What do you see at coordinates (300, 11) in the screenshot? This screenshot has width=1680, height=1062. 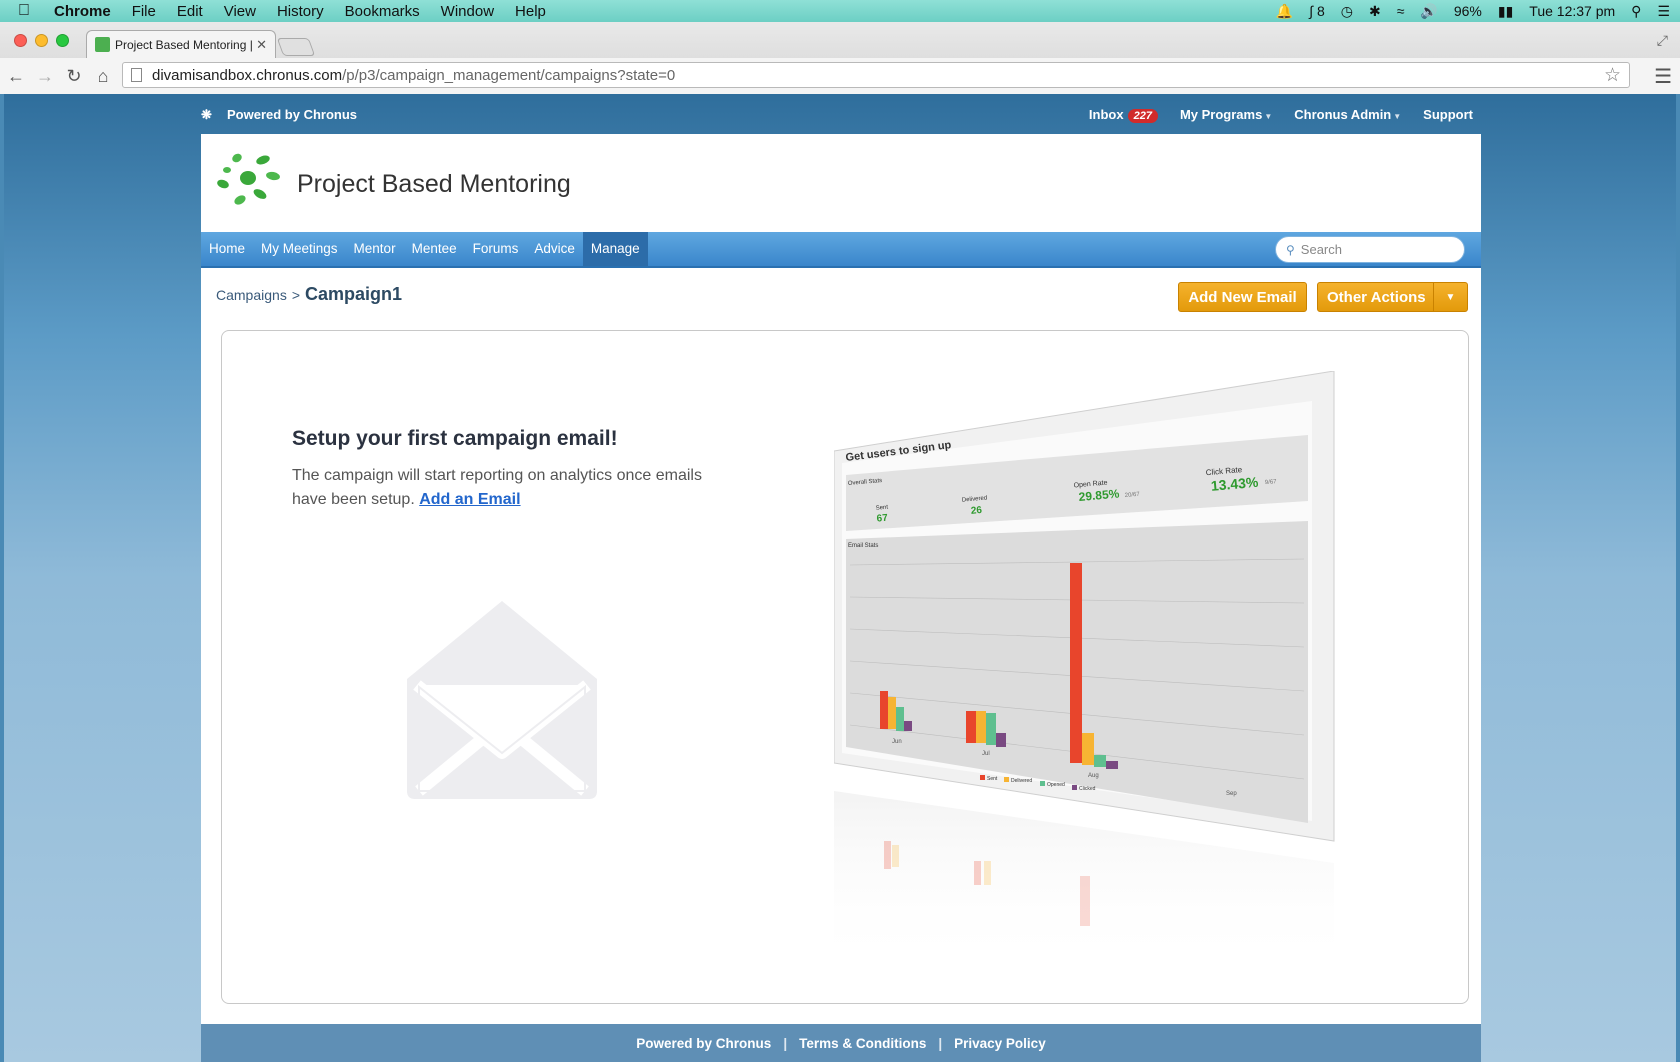 I see `menu-history: History` at bounding box center [300, 11].